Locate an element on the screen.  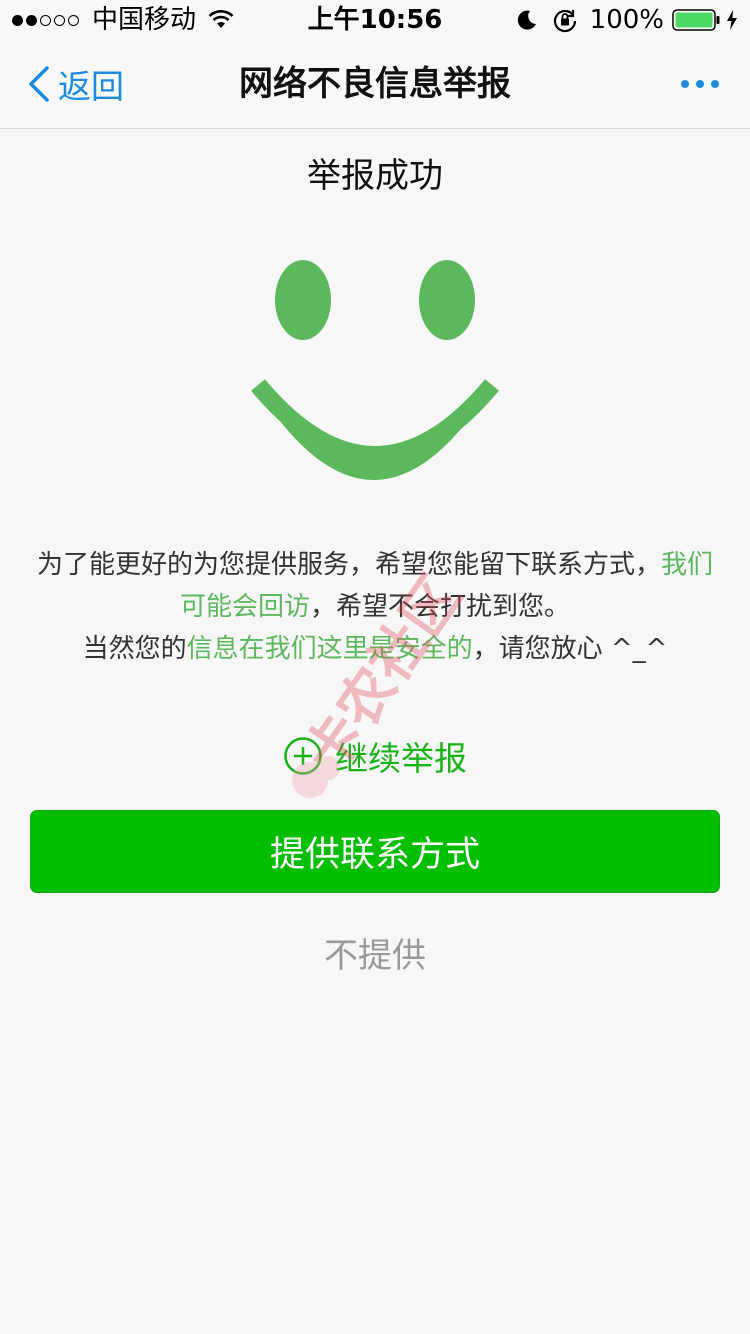
status-right: 100% is located at coordinates (627, 20).